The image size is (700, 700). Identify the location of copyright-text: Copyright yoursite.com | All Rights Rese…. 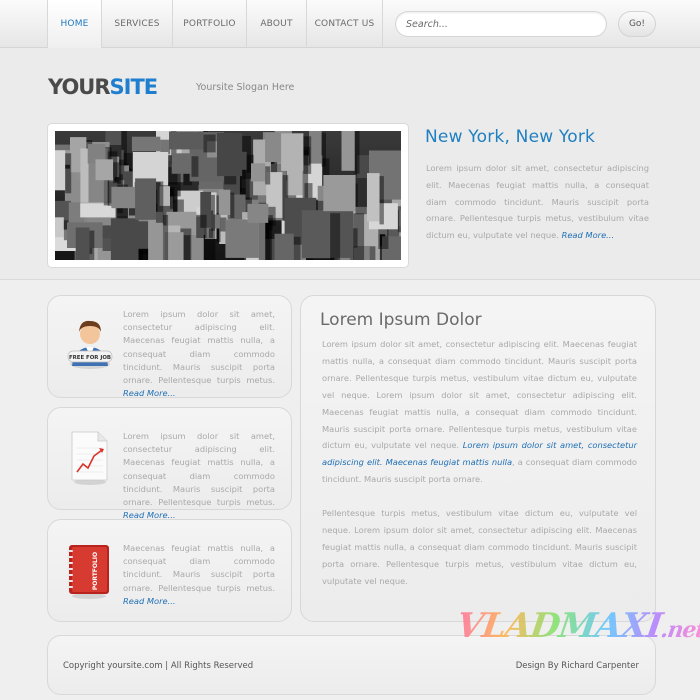
(158, 666).